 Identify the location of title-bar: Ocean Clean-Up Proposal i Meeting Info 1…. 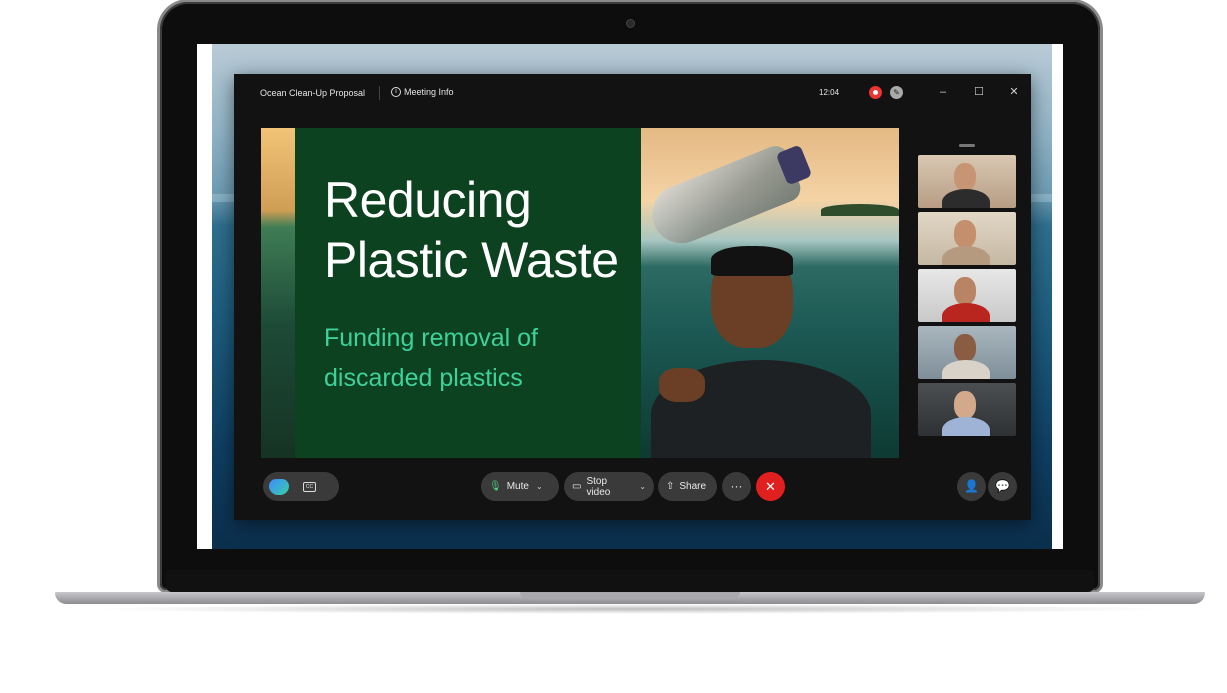
(632, 93).